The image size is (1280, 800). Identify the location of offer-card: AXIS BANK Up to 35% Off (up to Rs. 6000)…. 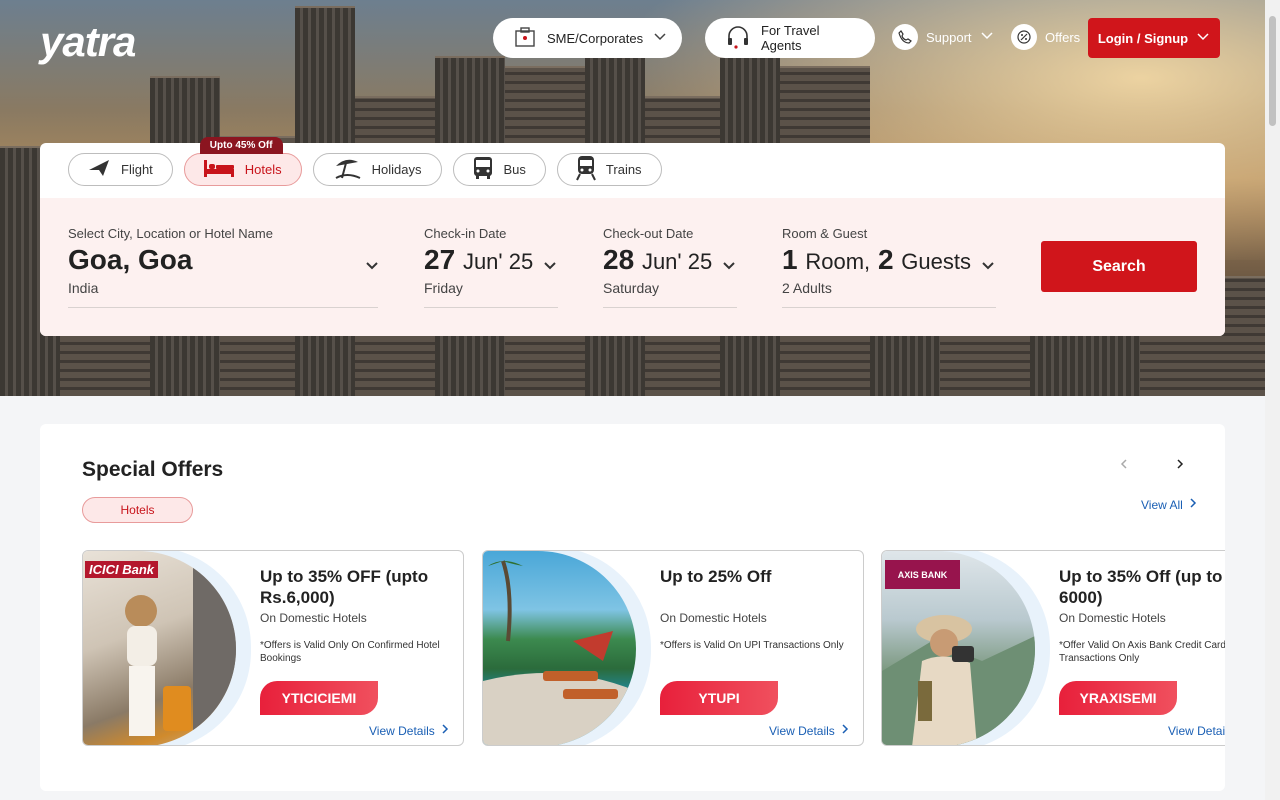
(1053, 648).